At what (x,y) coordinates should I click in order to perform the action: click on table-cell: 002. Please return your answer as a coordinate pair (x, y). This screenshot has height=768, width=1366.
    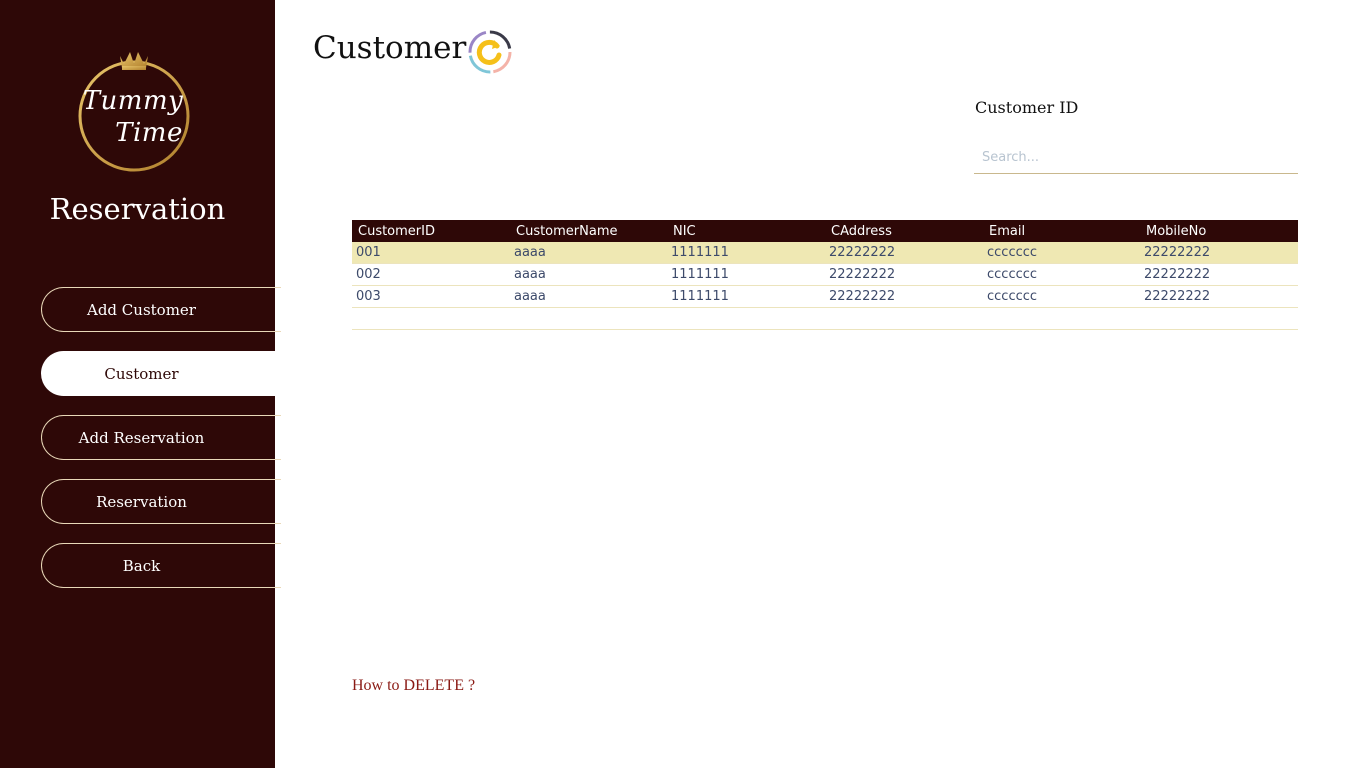
    Looking at the image, I should click on (368, 274).